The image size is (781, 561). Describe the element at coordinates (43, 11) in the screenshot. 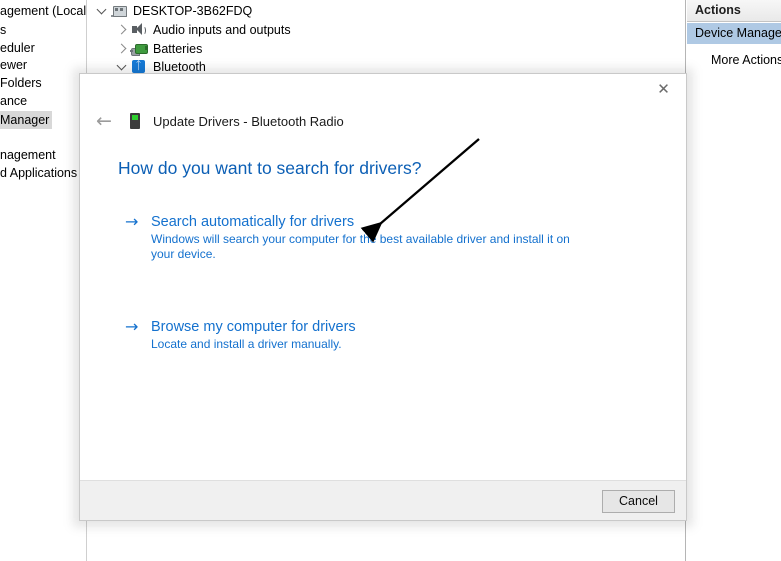

I see `sidebar-item: agement (Local` at that location.